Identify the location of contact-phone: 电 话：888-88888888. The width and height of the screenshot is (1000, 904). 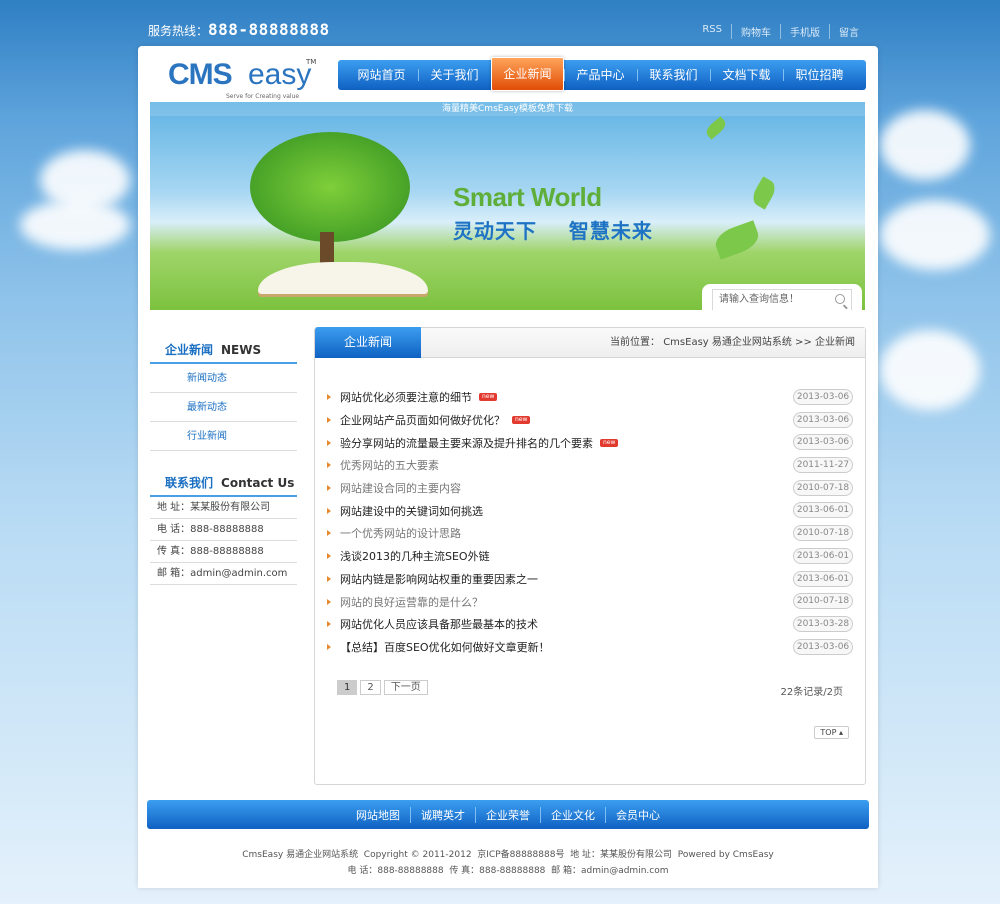
(223, 530).